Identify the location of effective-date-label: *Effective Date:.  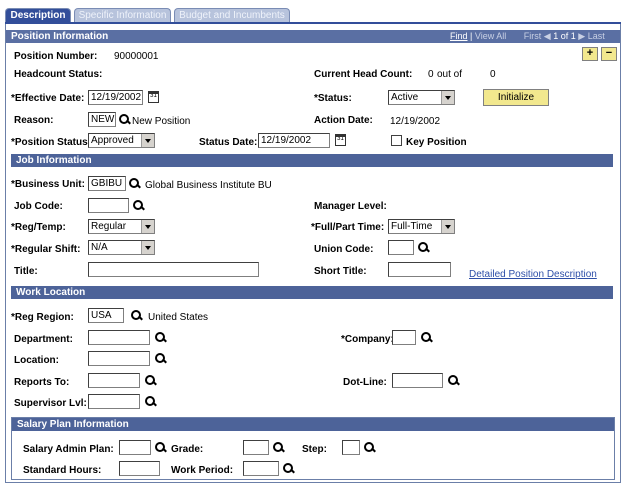
(48, 98).